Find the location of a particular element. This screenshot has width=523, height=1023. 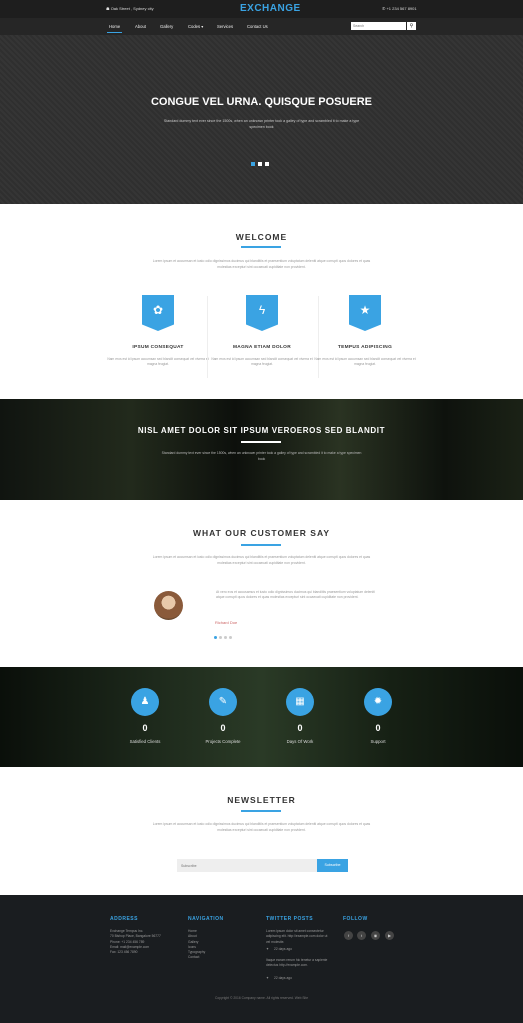

star-icon: ★ is located at coordinates (365, 313).